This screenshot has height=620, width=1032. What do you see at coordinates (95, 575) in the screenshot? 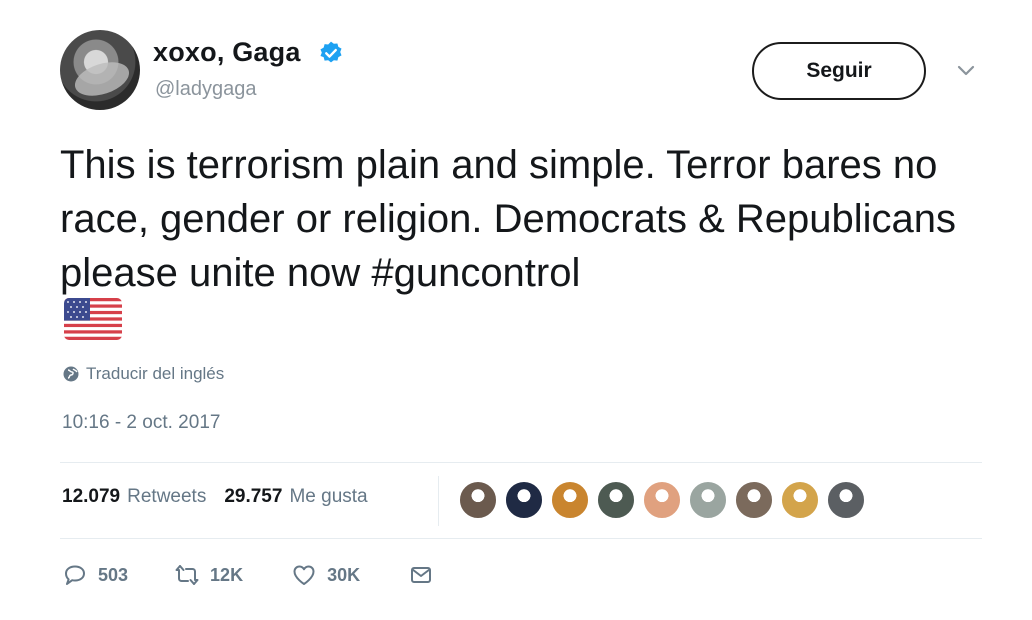
I see `reply-button: 503` at bounding box center [95, 575].